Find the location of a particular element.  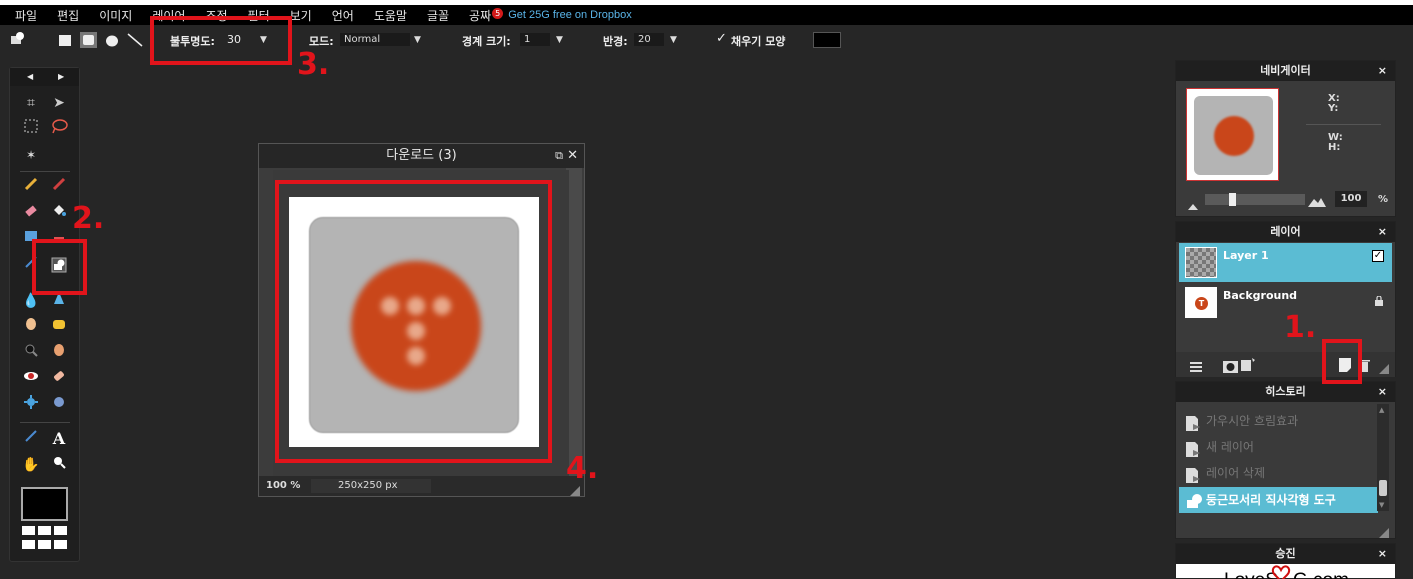

layers-close-icon: × is located at coordinates (1382, 232).